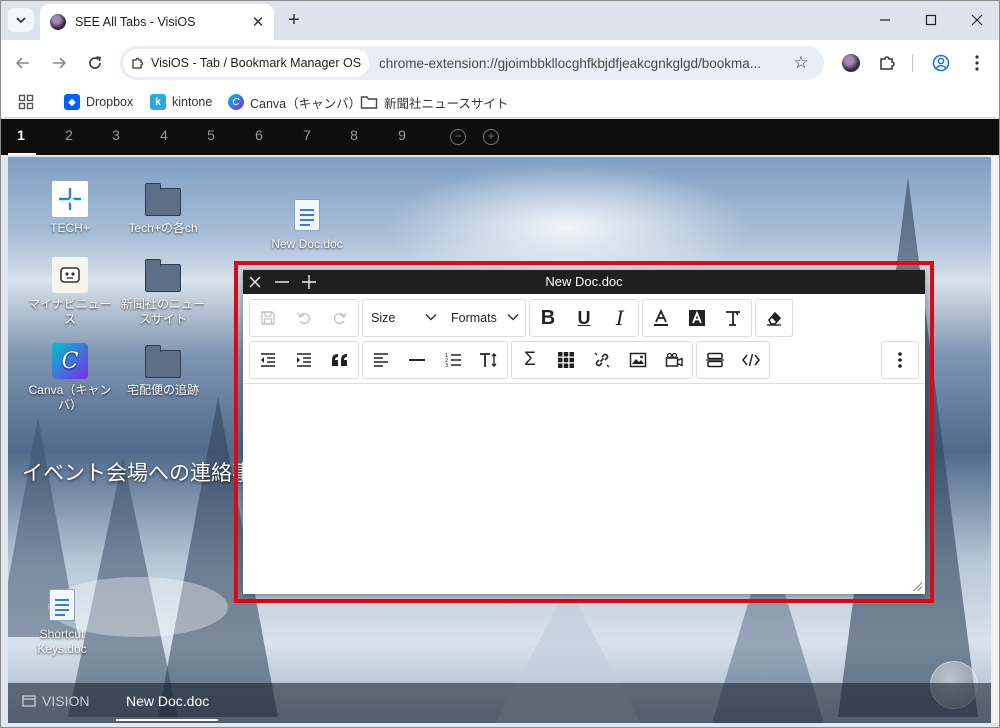  I want to click on workspace-tab-8: 8, so click(354, 135).